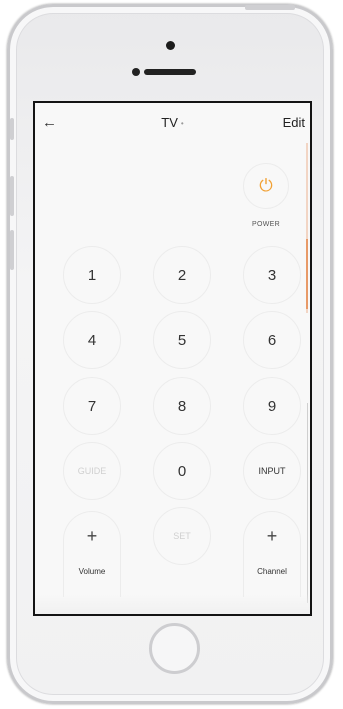 The image size is (343, 709). I want to click on top-bar: ← TV • Edit, so click(172, 122).